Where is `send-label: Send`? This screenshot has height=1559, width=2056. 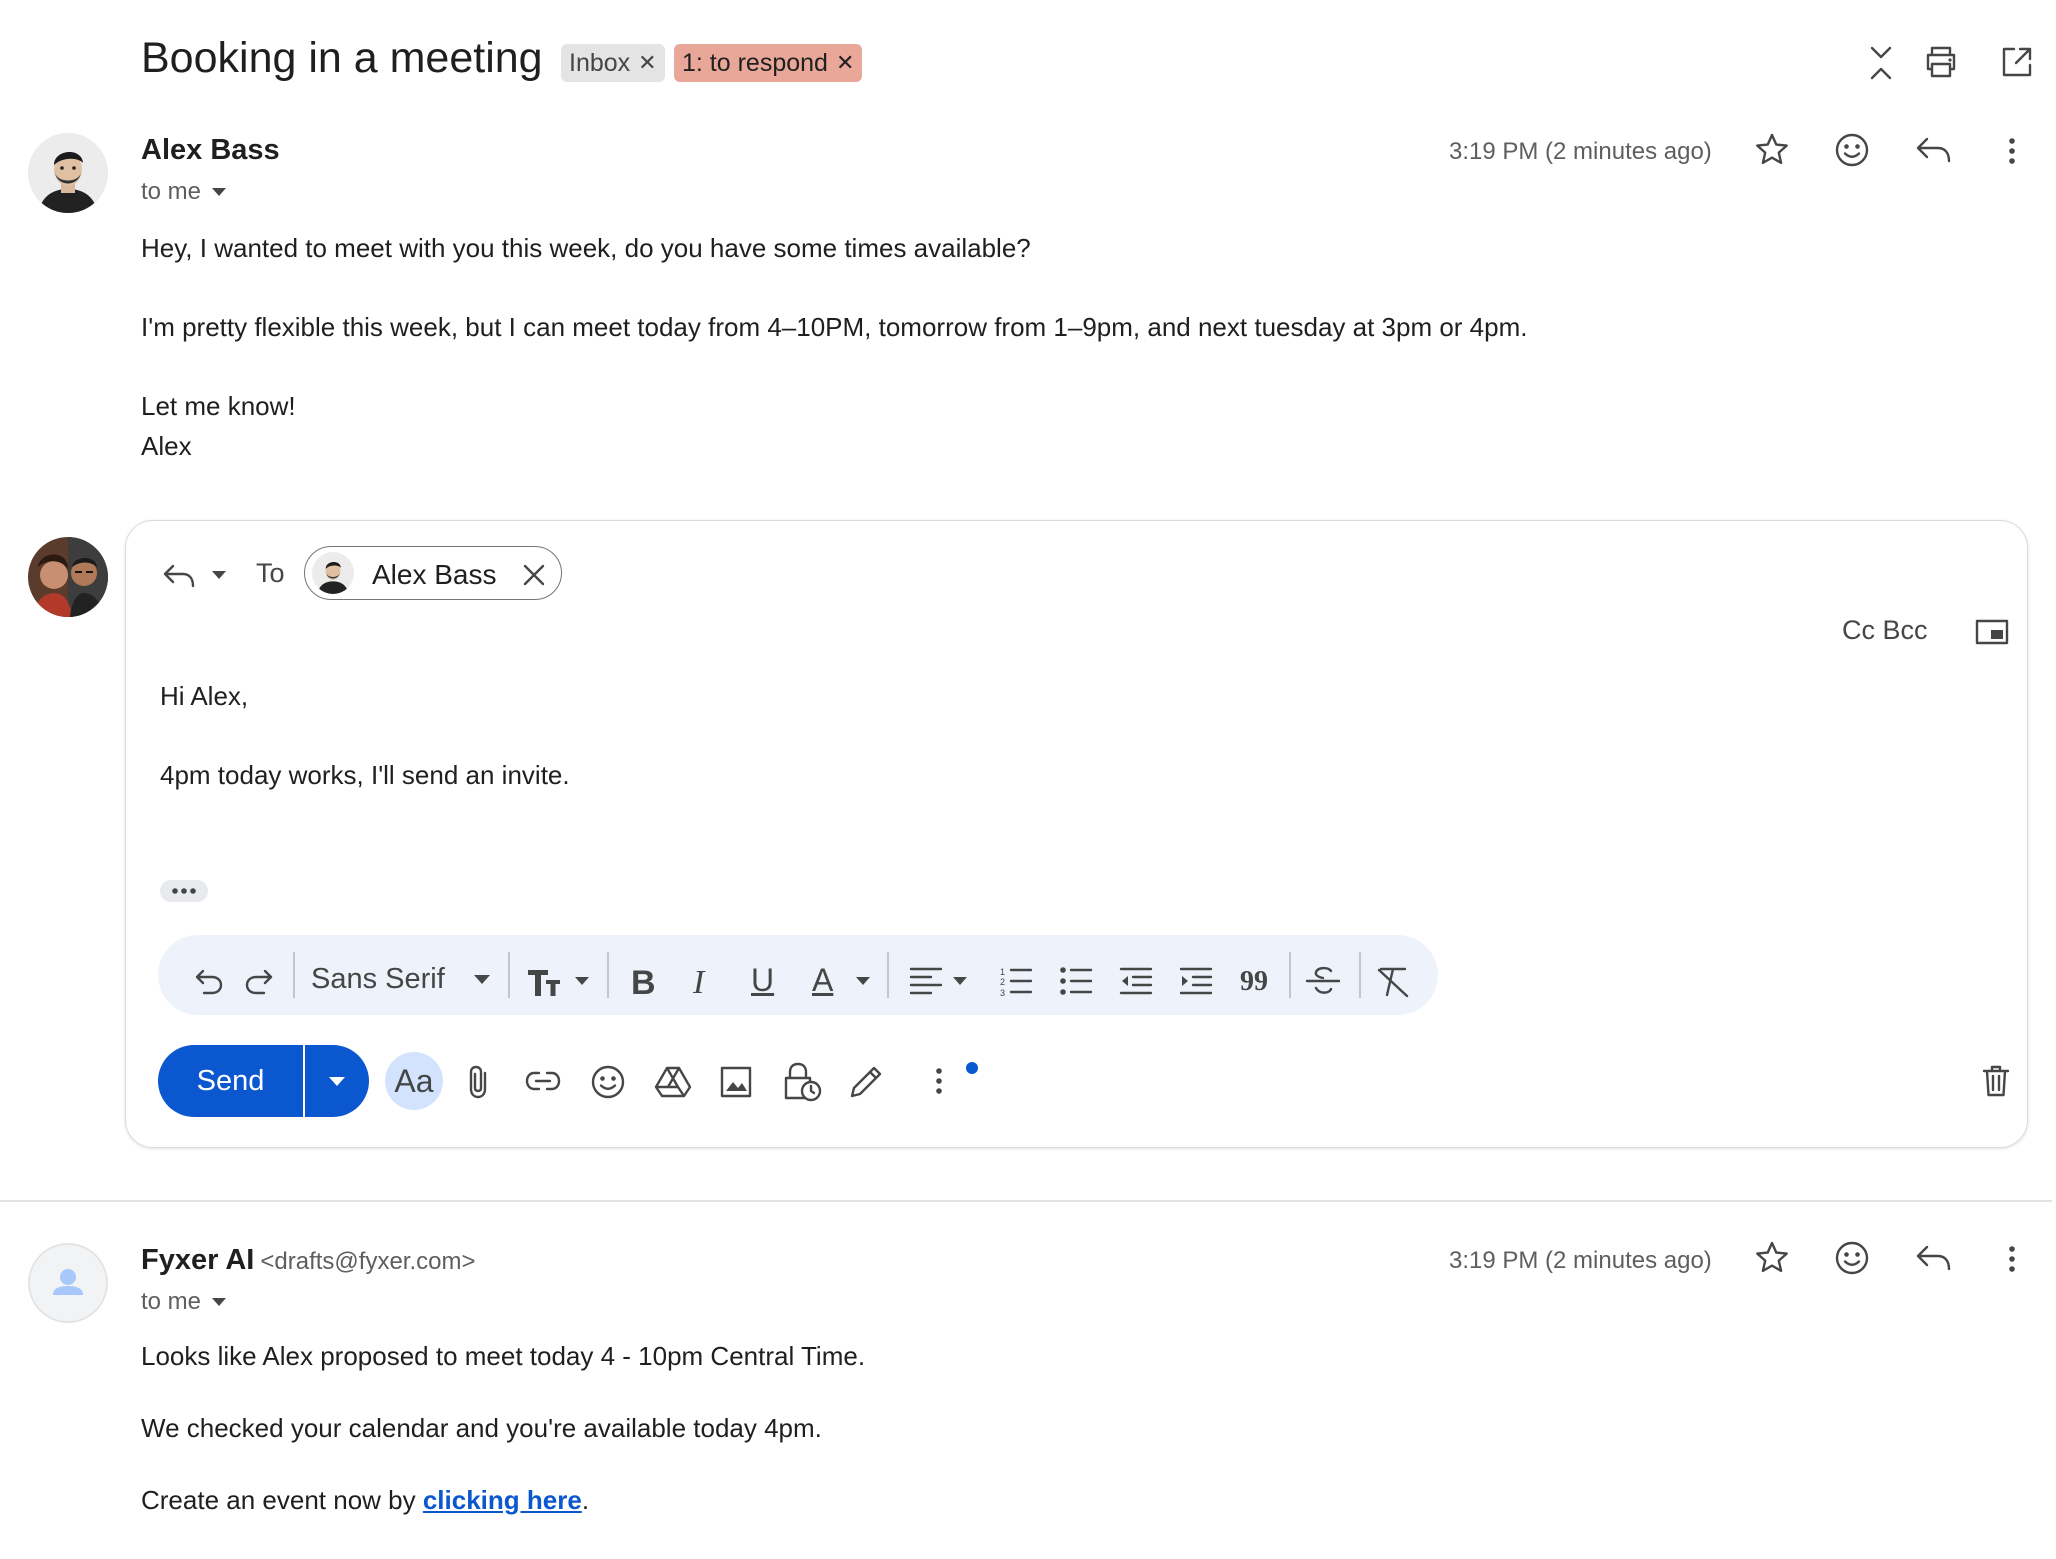 send-label: Send is located at coordinates (230, 1080).